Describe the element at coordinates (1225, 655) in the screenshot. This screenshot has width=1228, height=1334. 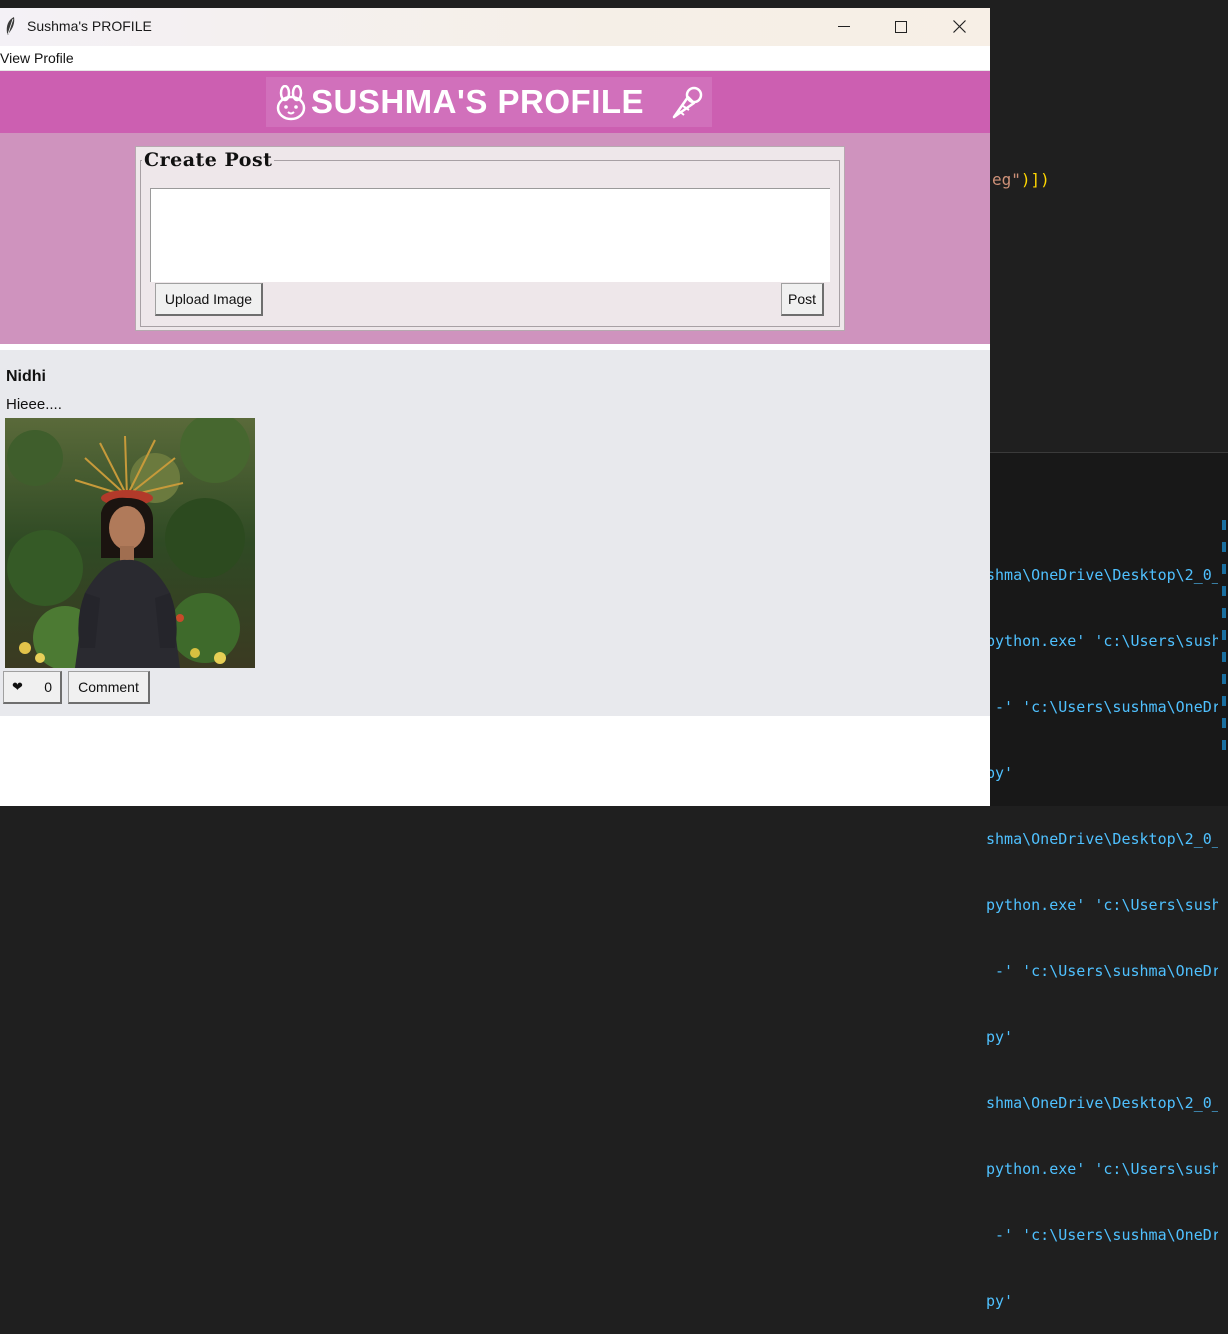
I see `terminal-scroll-markers` at that location.